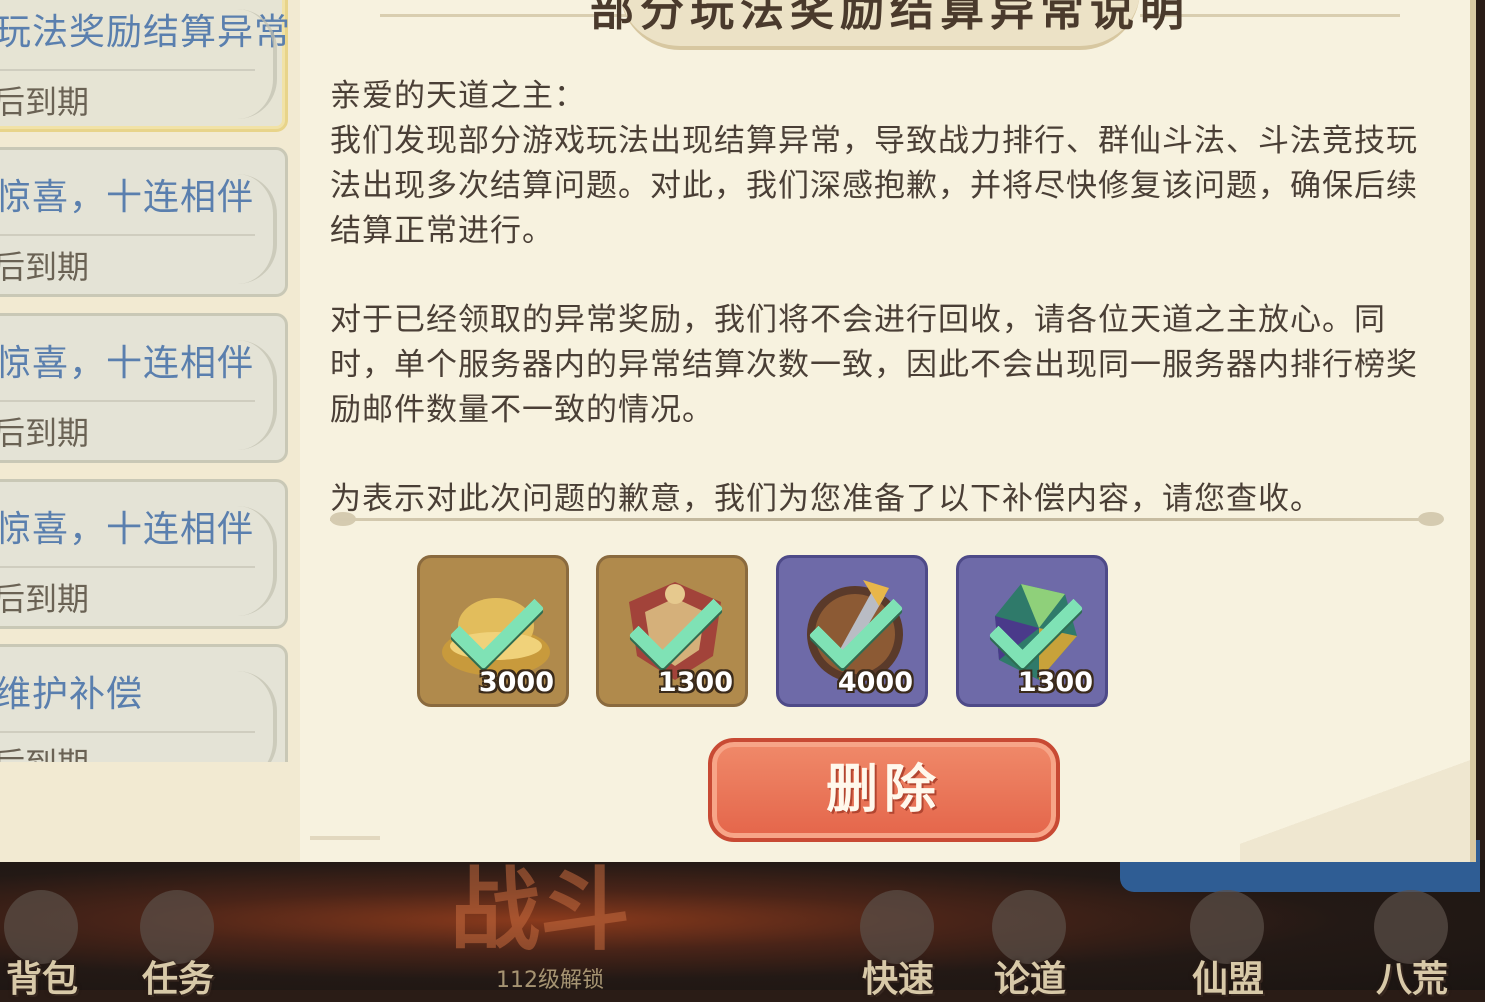  Describe the element at coordinates (177, 979) in the screenshot. I see `nav-tasks-label: 任务` at that location.